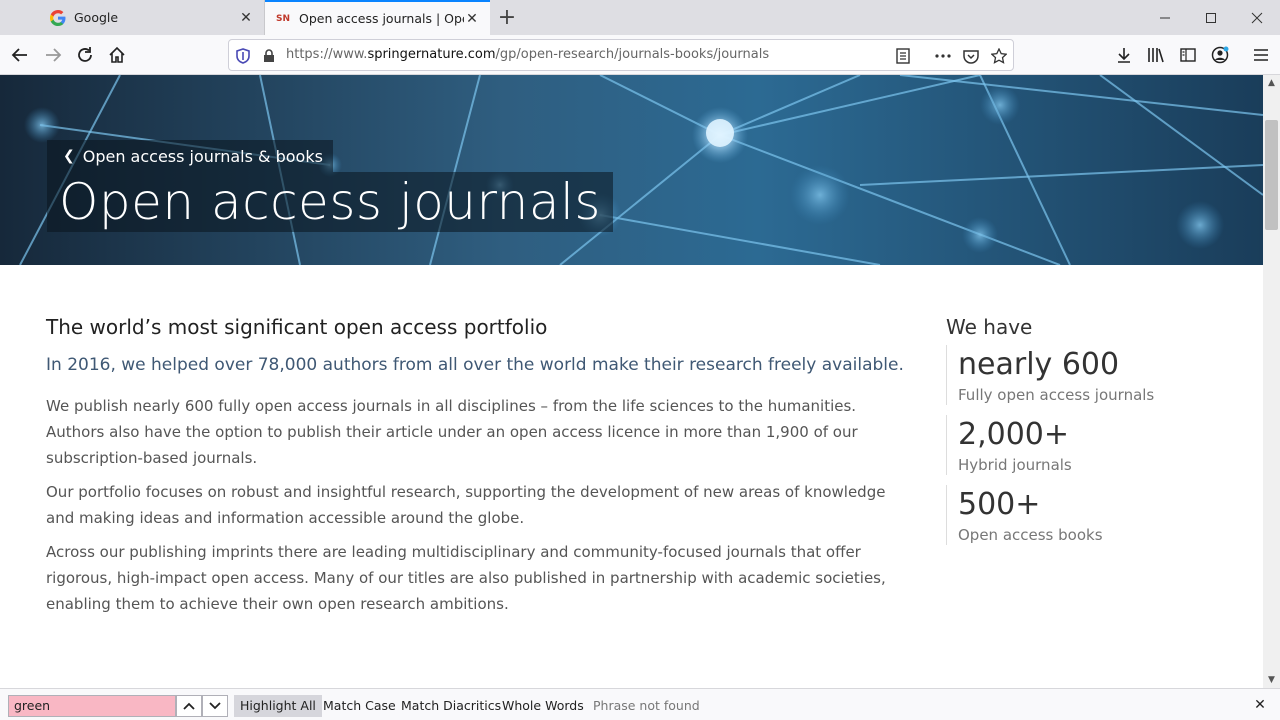  What do you see at coordinates (278, 706) in the screenshot?
I see `highlight-all-toggle: Highlight All` at bounding box center [278, 706].